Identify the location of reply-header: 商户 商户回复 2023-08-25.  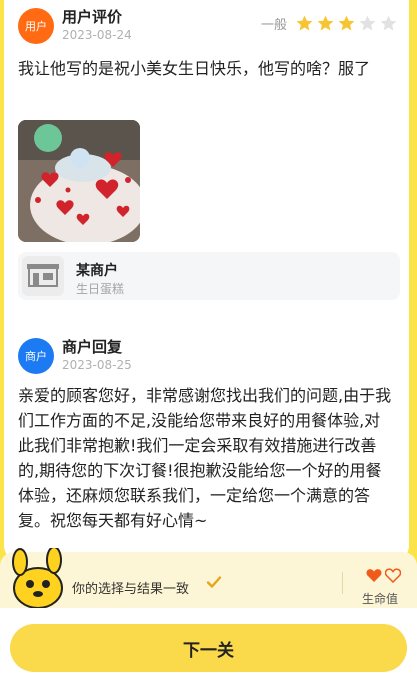
(208, 356).